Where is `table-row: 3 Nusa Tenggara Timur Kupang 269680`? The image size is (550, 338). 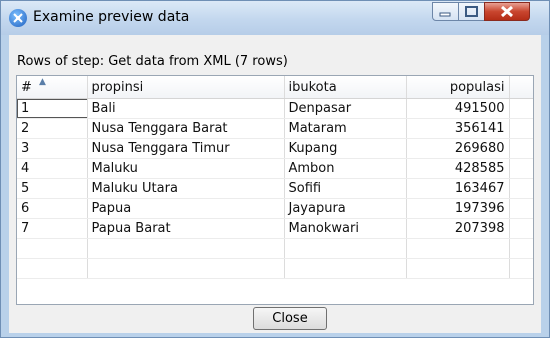
table-row: 3 Nusa Tenggara Timur Kupang 269680 is located at coordinates (275, 148).